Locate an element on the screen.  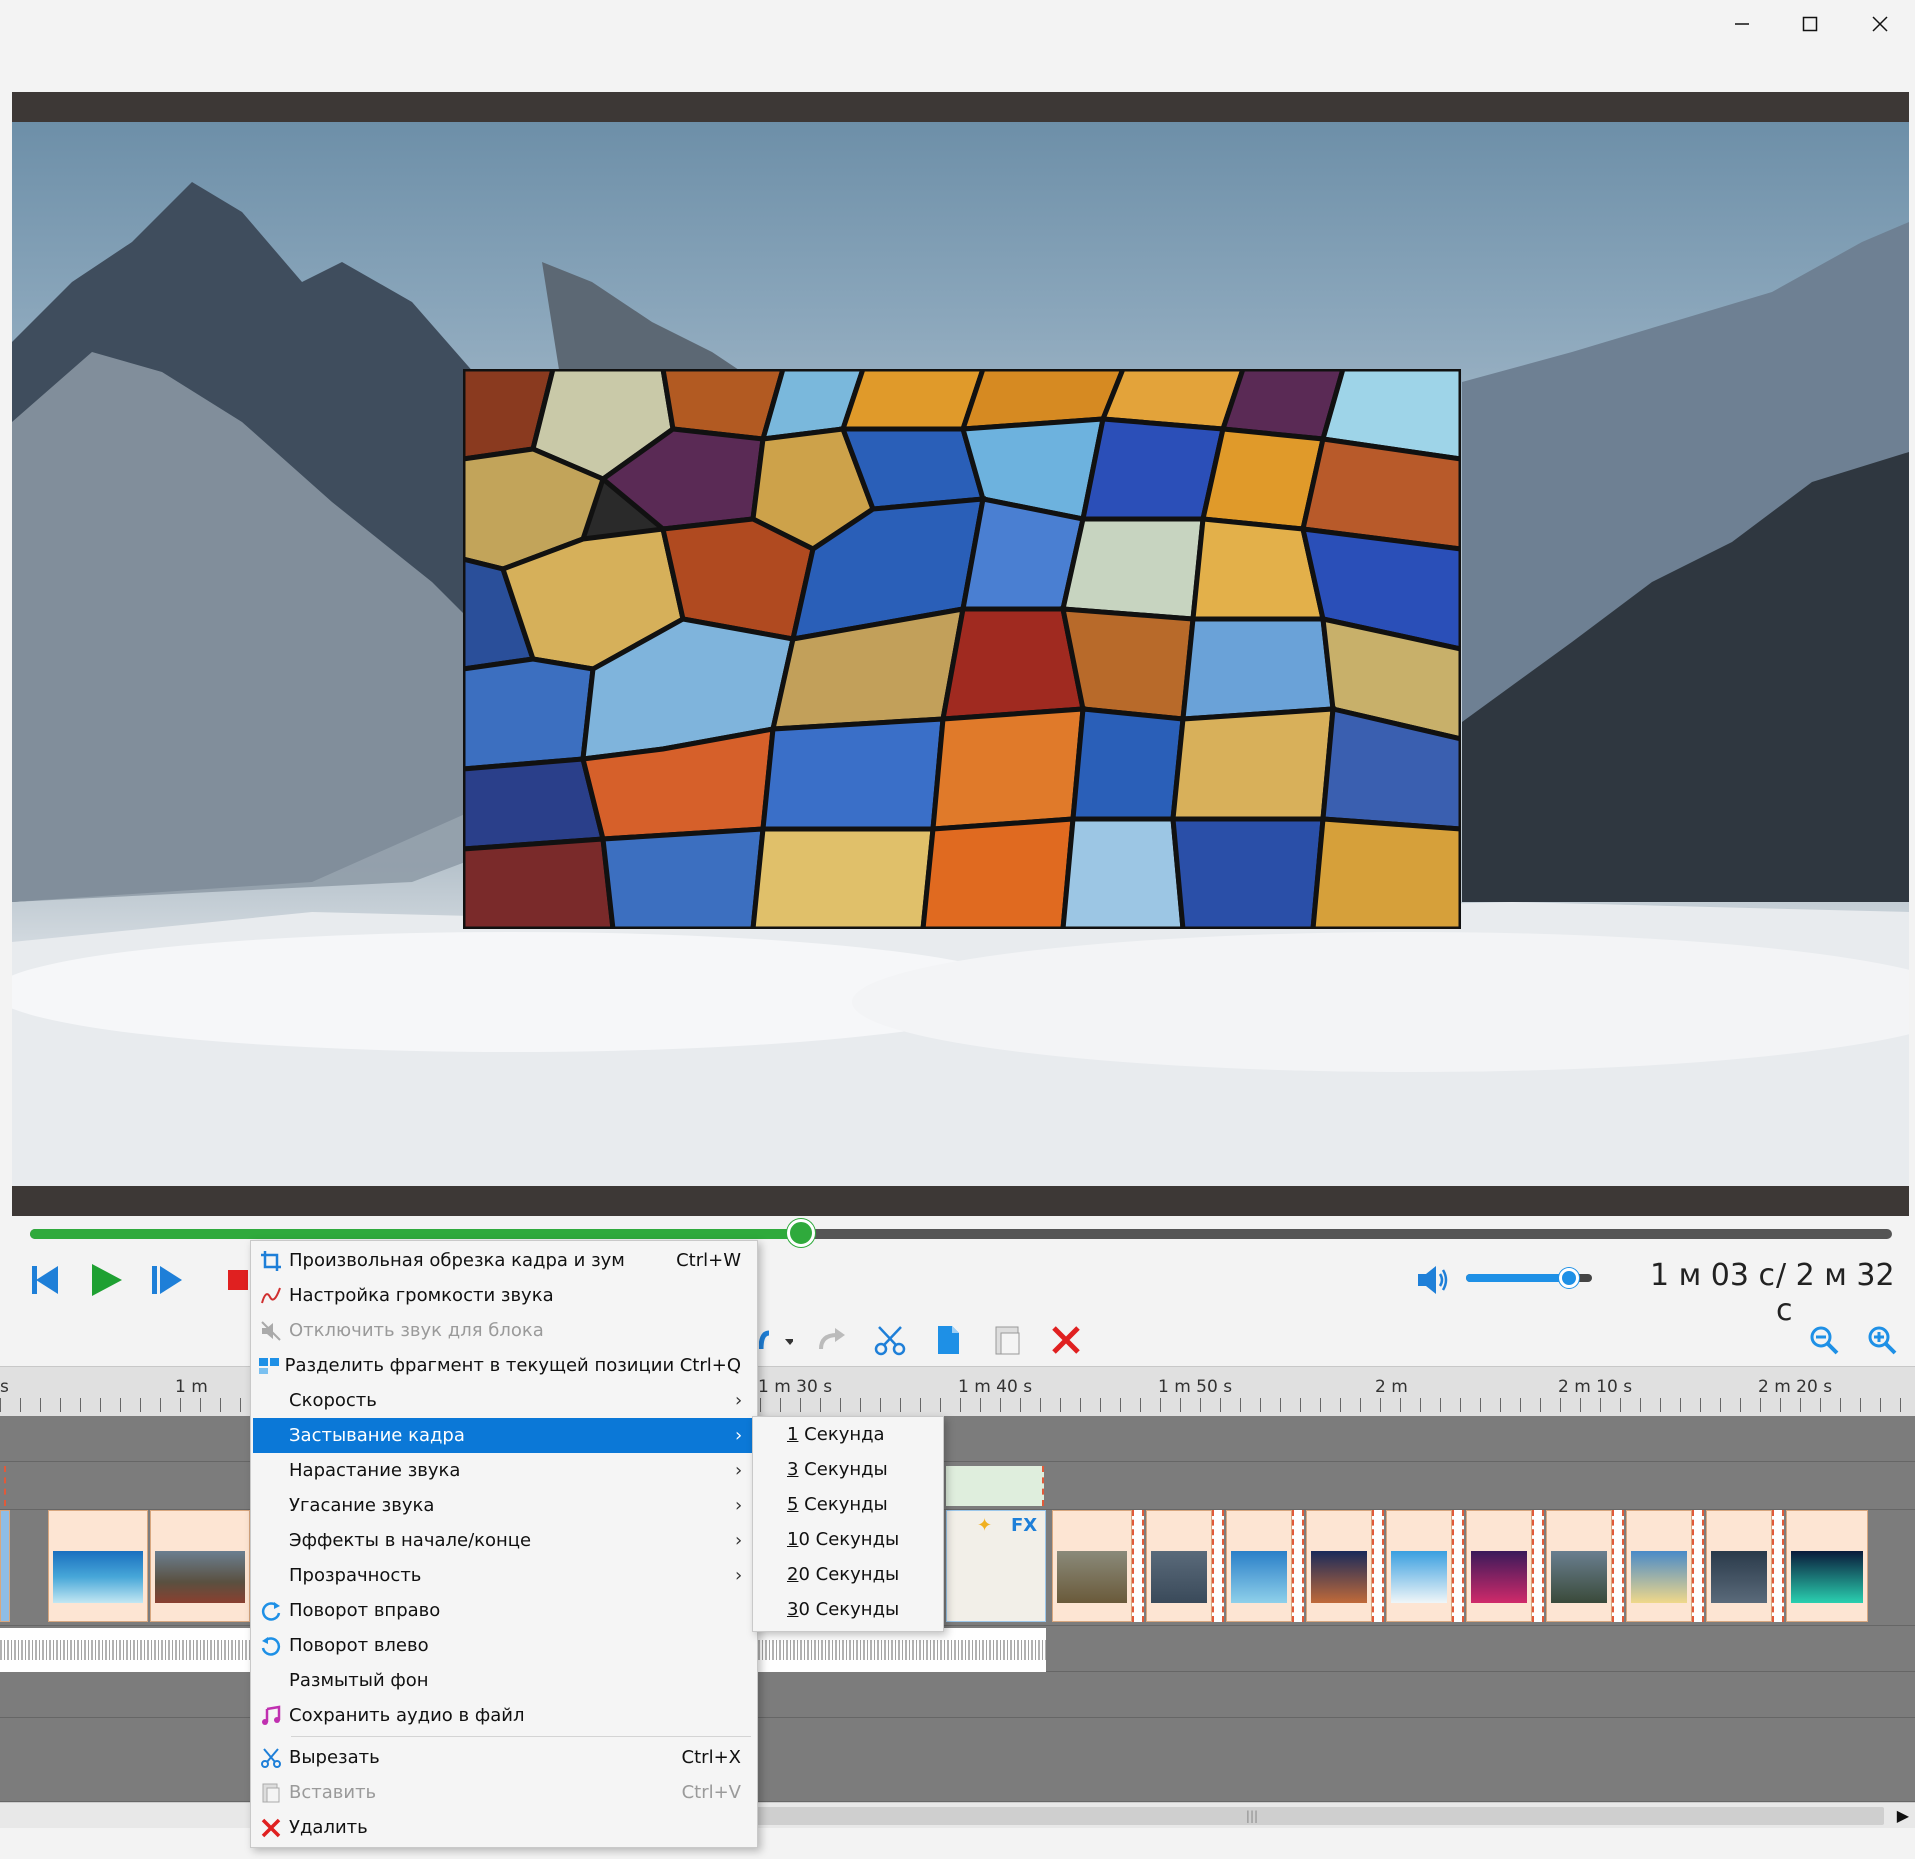
minimize-button is located at coordinates (1742, 24).